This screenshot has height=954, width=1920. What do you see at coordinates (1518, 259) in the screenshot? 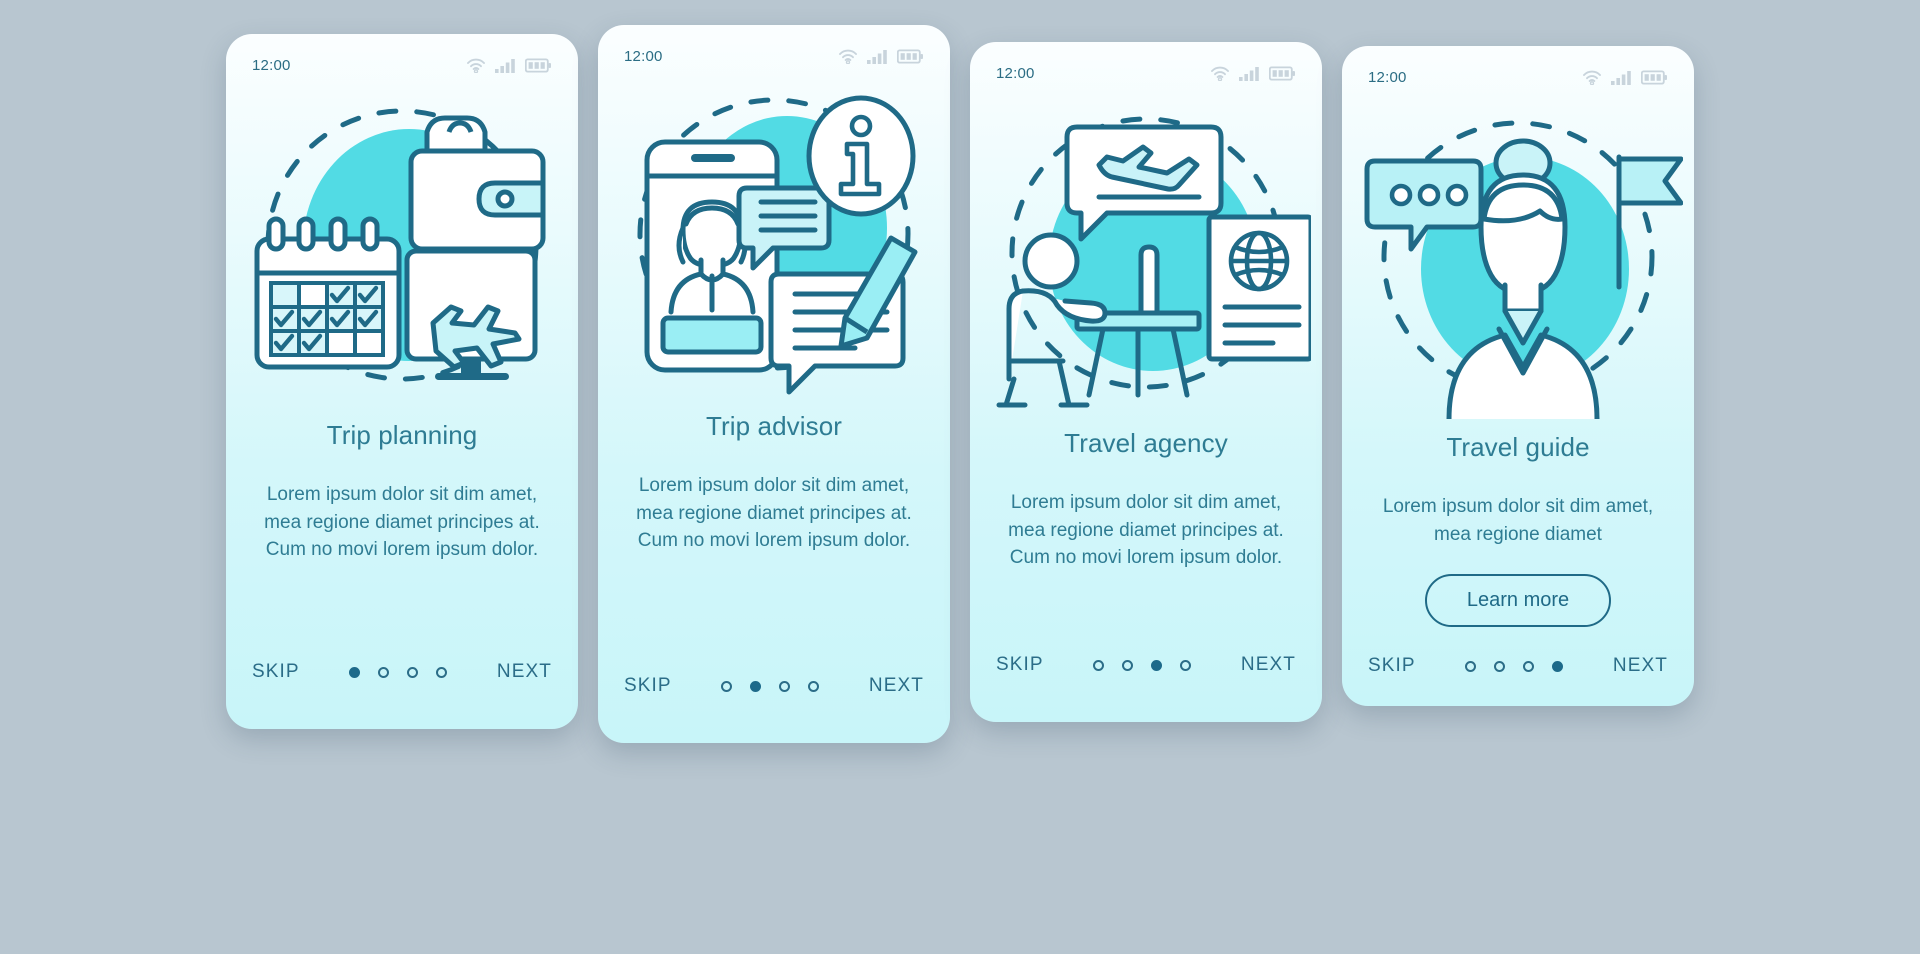
I see `travel-guide-illustration` at bounding box center [1518, 259].